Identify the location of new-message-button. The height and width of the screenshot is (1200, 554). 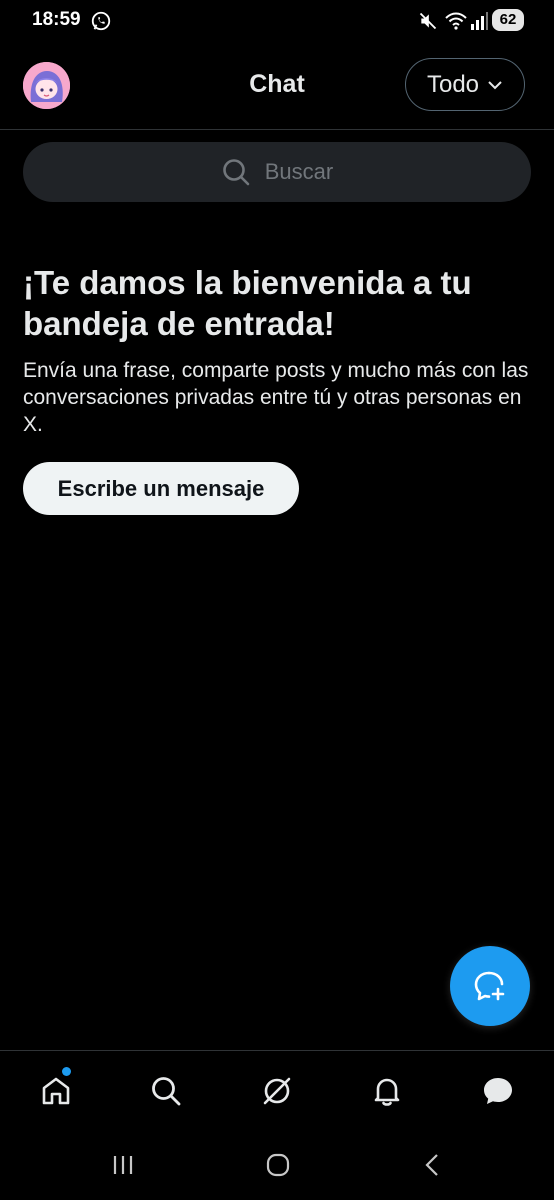
(490, 986).